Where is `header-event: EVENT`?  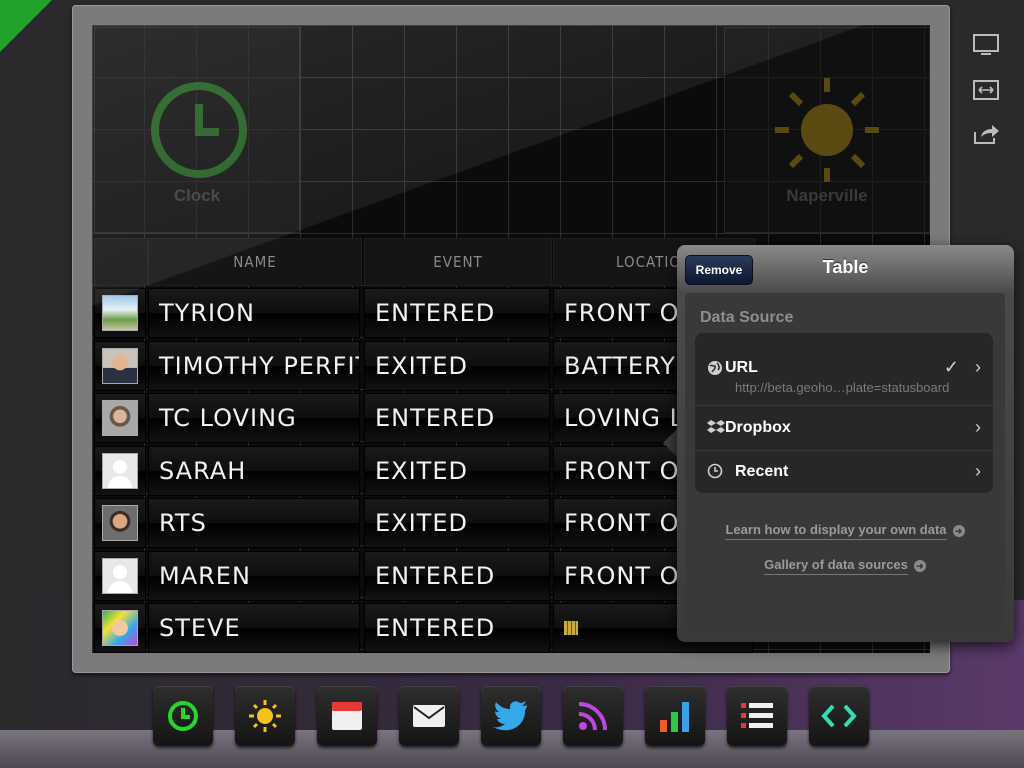
header-event: EVENT is located at coordinates (458, 262).